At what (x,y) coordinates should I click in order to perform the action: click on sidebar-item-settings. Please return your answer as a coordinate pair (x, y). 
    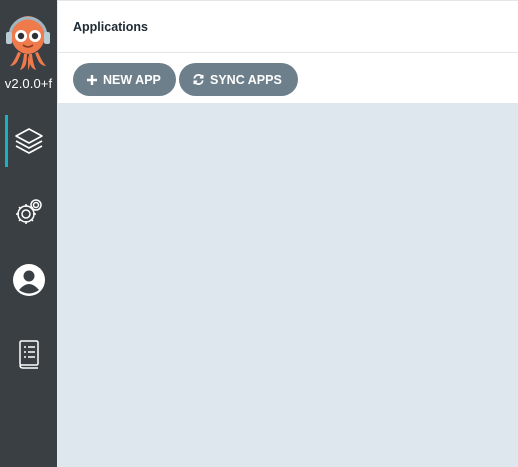
    Looking at the image, I should click on (28, 212).